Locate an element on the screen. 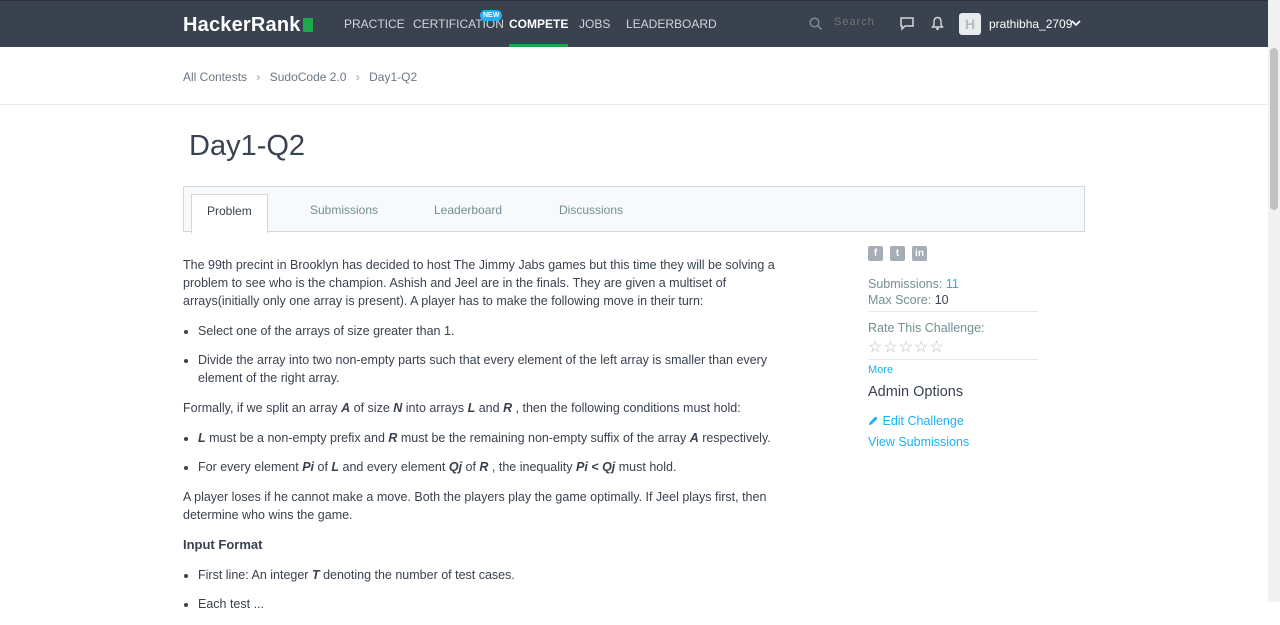 This screenshot has height=625, width=1280. hackerrank-logo: HackerRank is located at coordinates (248, 25).